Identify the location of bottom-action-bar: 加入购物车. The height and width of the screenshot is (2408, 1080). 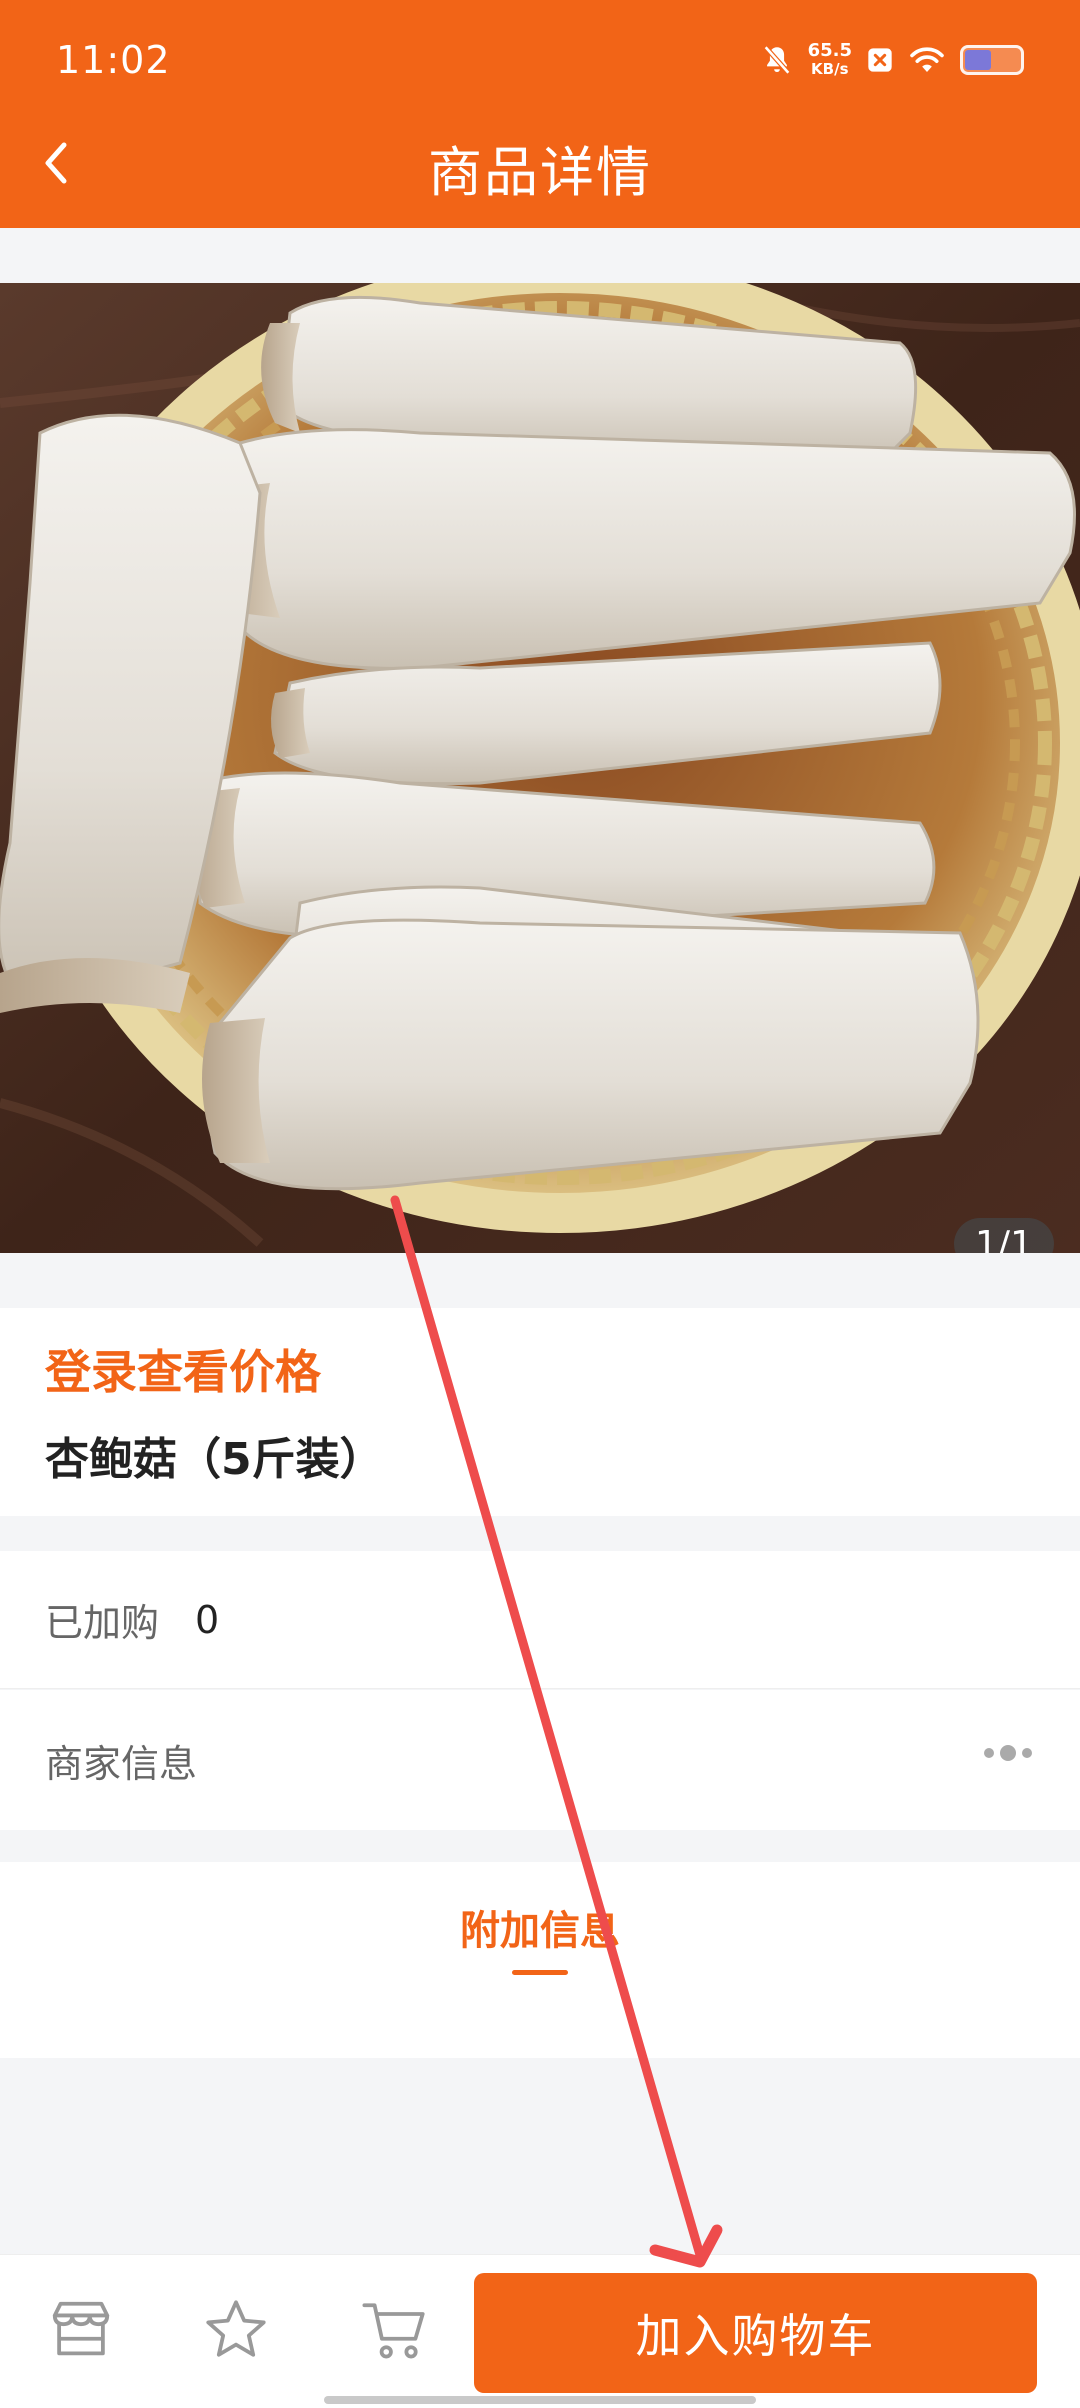
(540, 2331).